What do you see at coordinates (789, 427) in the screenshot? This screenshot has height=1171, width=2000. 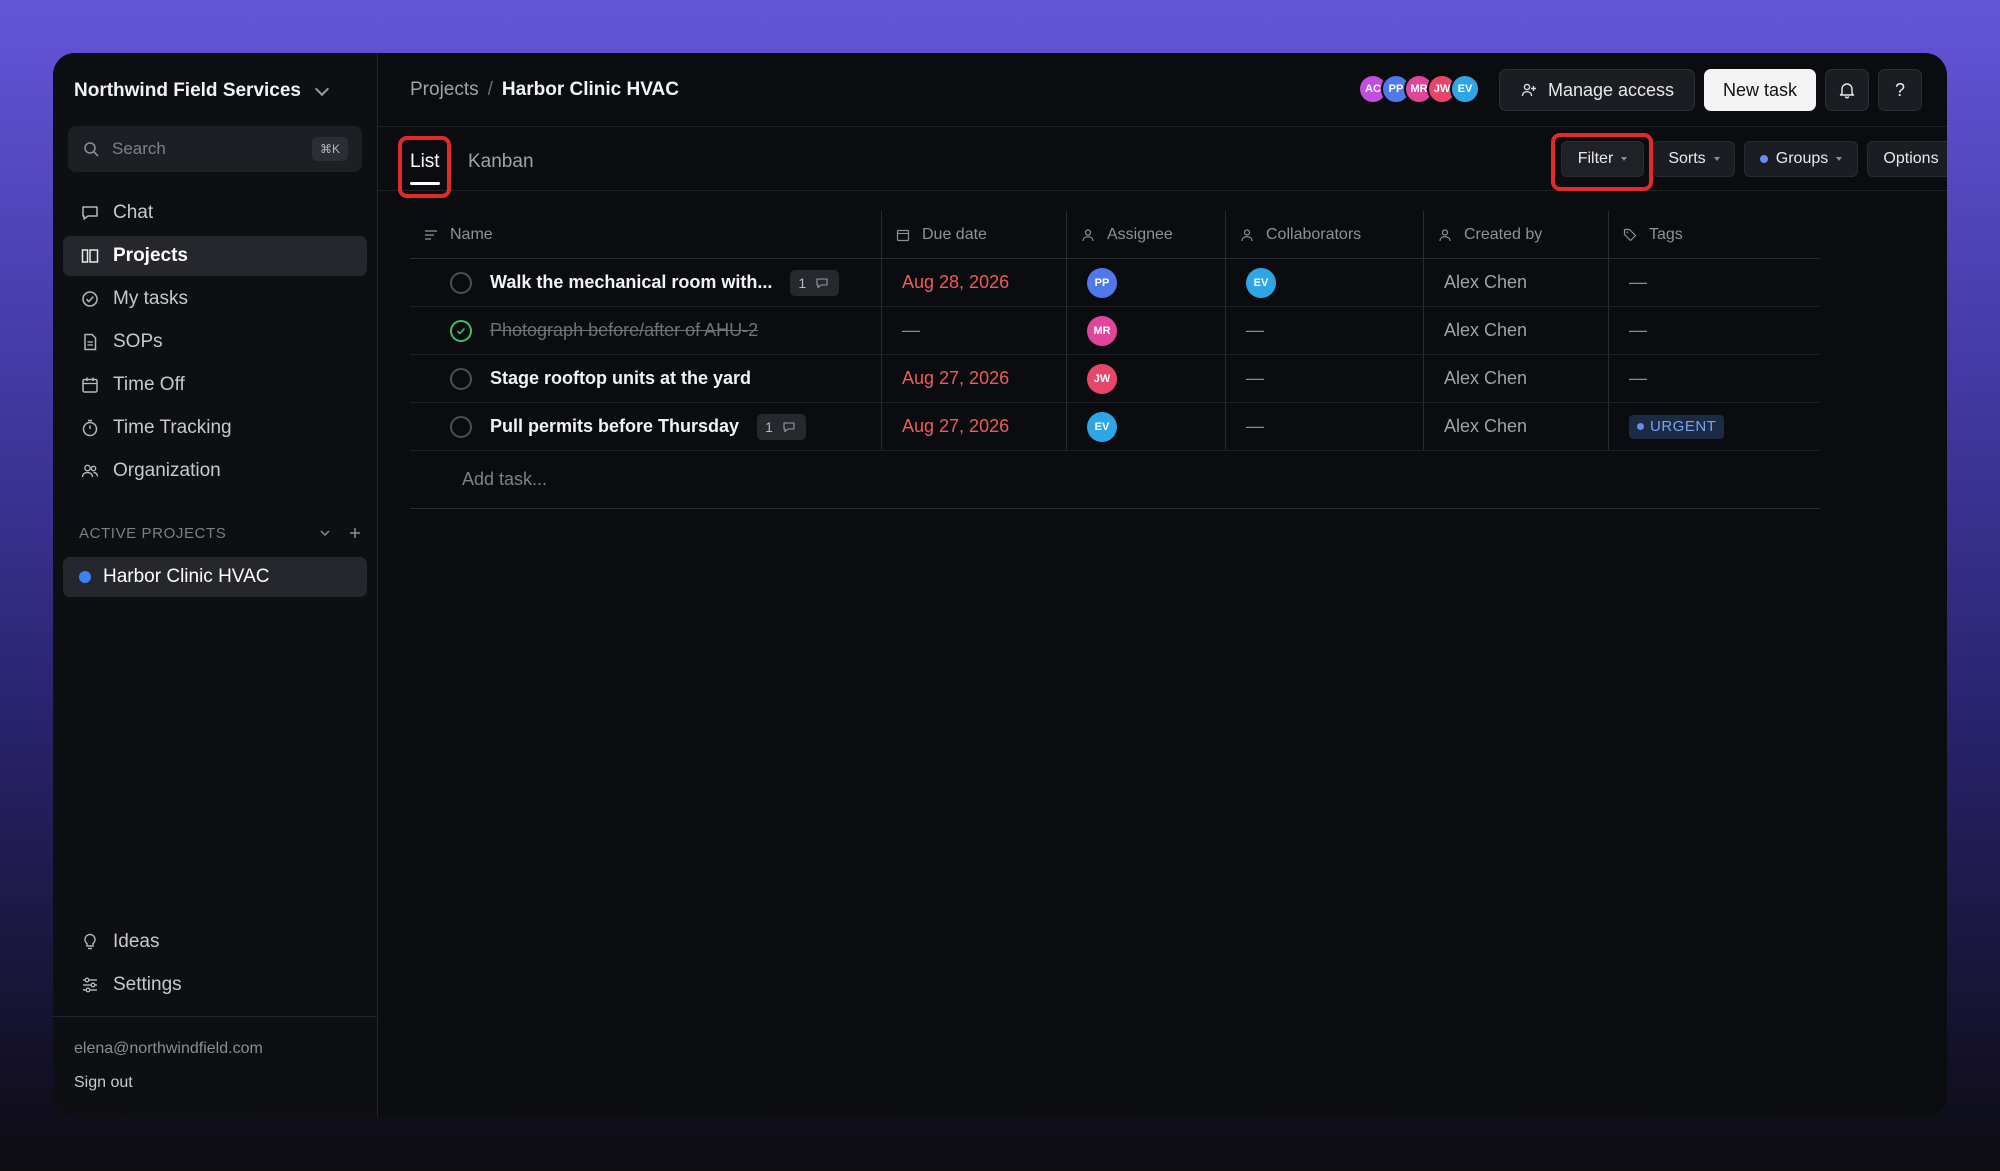 I see `comment-icon` at bounding box center [789, 427].